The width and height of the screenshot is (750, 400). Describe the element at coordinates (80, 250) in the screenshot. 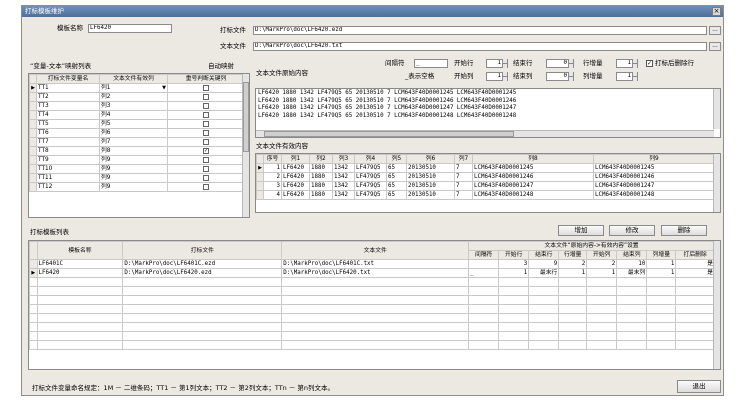

I see `tpl-header-name: 模板名称` at that location.